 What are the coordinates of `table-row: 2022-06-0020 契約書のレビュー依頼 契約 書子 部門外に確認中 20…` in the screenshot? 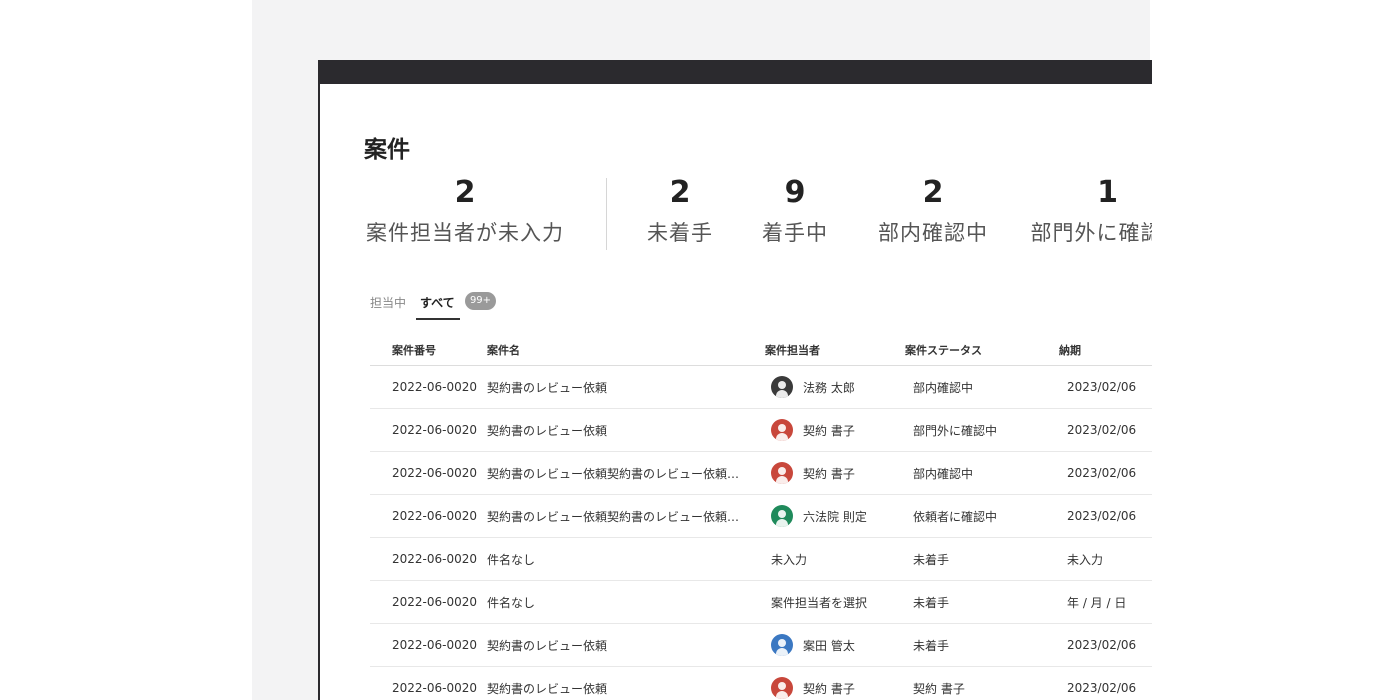 It's located at (761, 430).